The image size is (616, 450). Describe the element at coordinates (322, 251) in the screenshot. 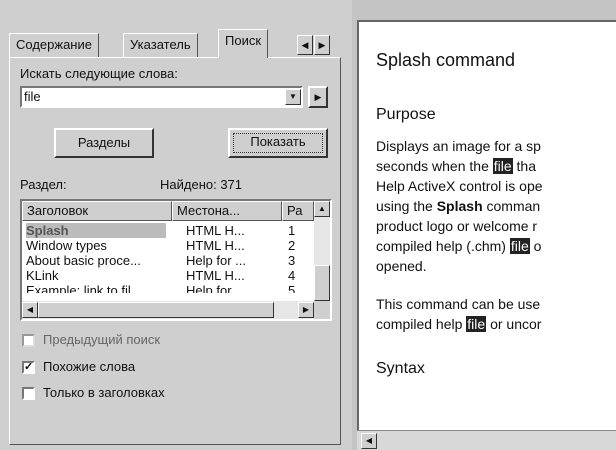

I see `results-vertical-scrollbar: ▲` at that location.